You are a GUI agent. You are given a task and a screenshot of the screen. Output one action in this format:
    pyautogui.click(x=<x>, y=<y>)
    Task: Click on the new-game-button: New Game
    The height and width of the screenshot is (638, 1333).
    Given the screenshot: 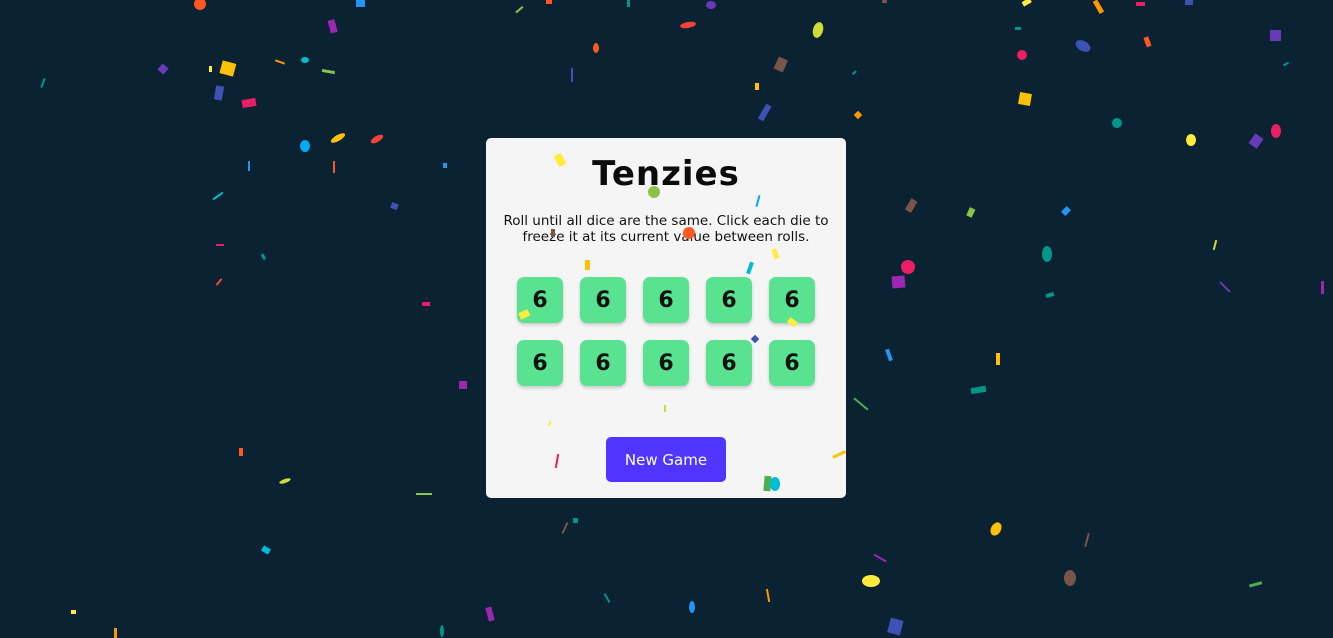 What is the action you would take?
    pyautogui.click(x=666, y=459)
    